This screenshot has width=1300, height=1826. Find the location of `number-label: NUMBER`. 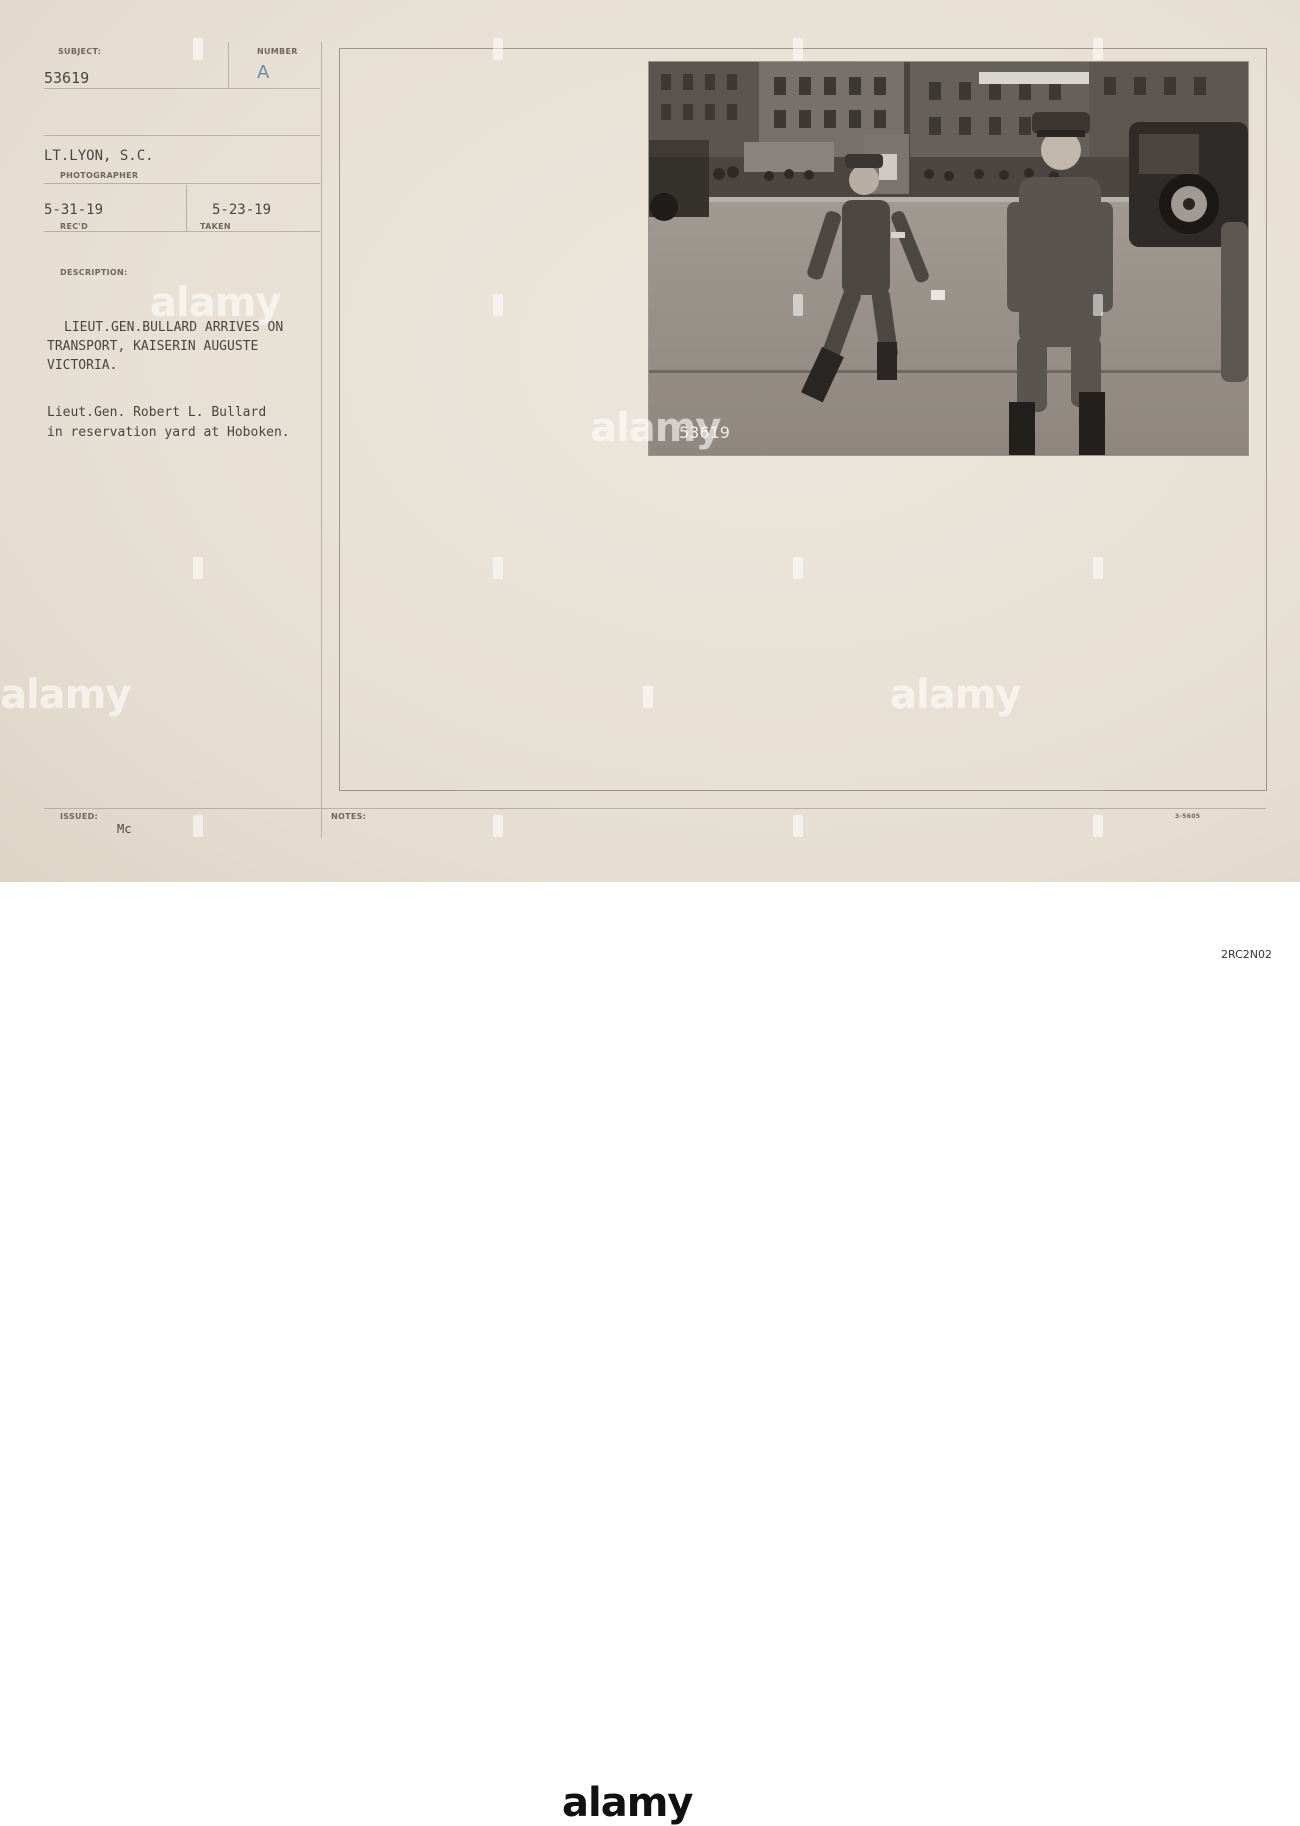

number-label: NUMBER is located at coordinates (277, 51).